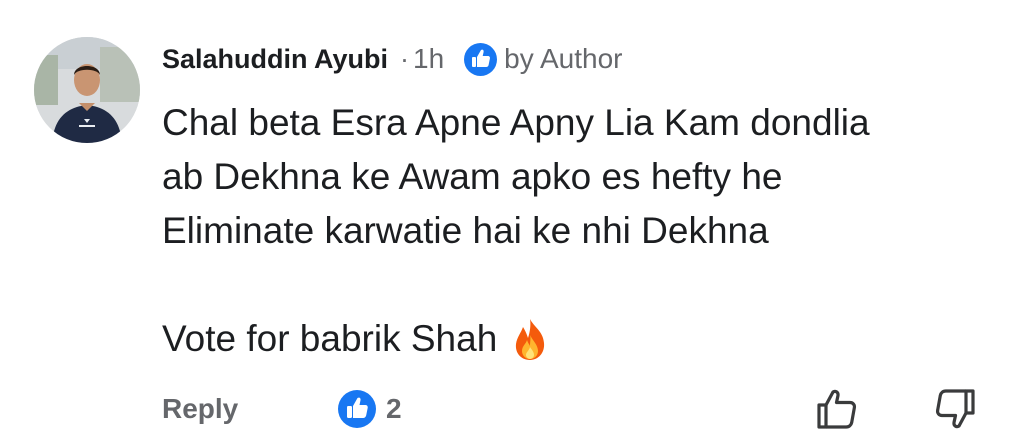 The image size is (1024, 444). I want to click on thumbs-down-outline-icon, so click(955, 409).